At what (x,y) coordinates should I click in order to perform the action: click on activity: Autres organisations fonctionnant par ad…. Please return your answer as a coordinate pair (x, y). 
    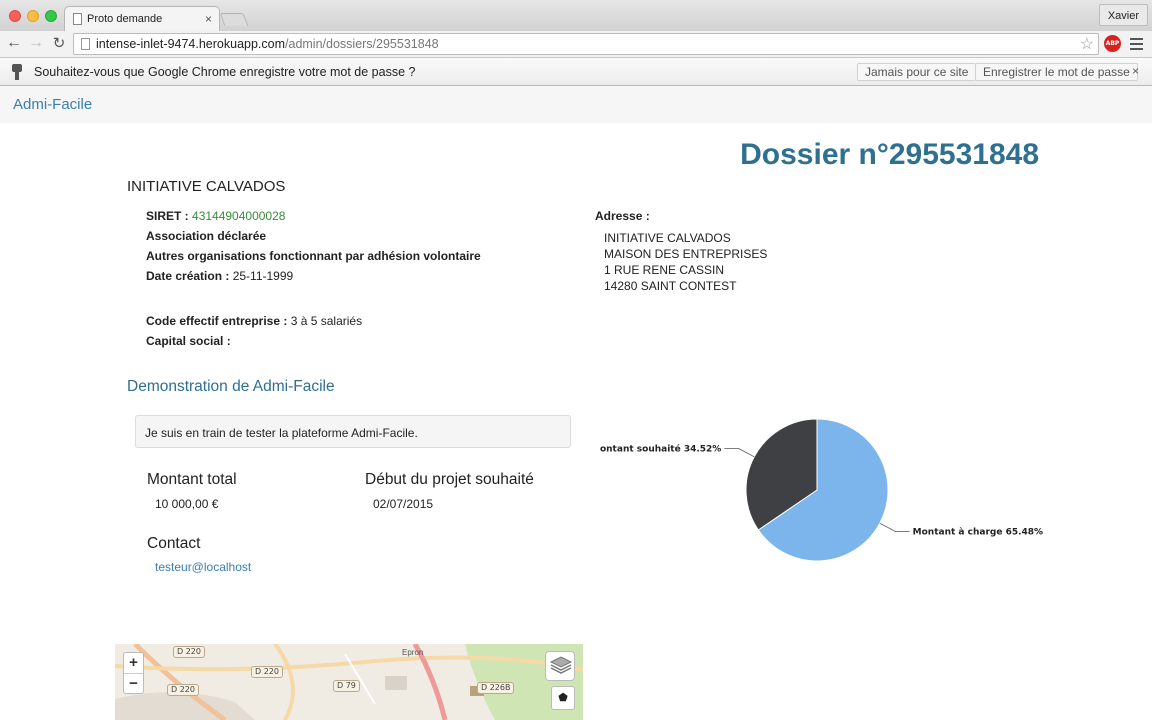
    Looking at the image, I should click on (313, 256).